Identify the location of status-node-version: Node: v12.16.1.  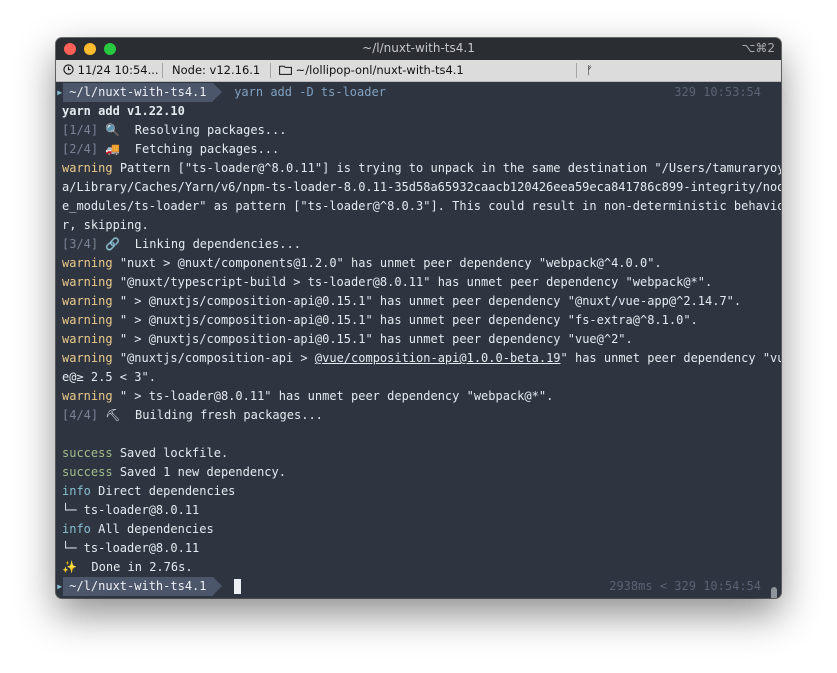
(216, 70).